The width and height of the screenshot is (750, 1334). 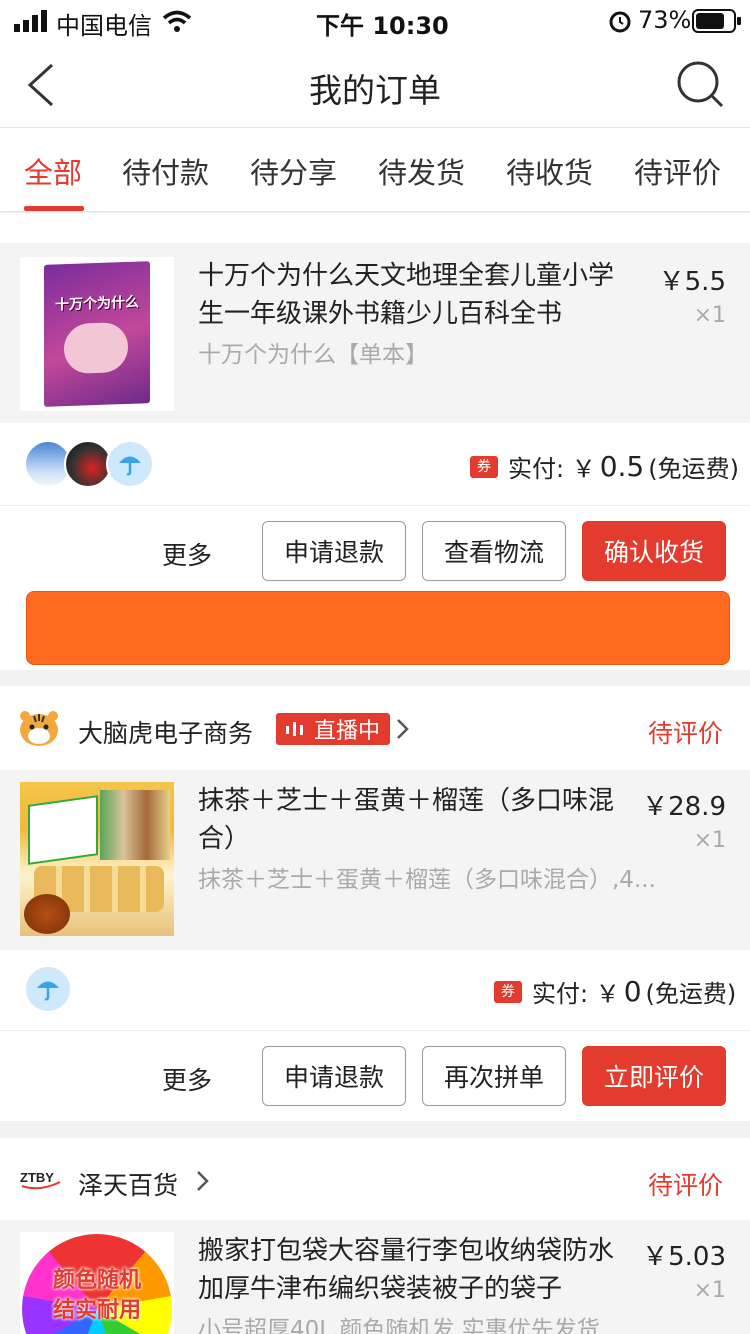 What do you see at coordinates (30, 21) in the screenshot?
I see `signal-icon` at bounding box center [30, 21].